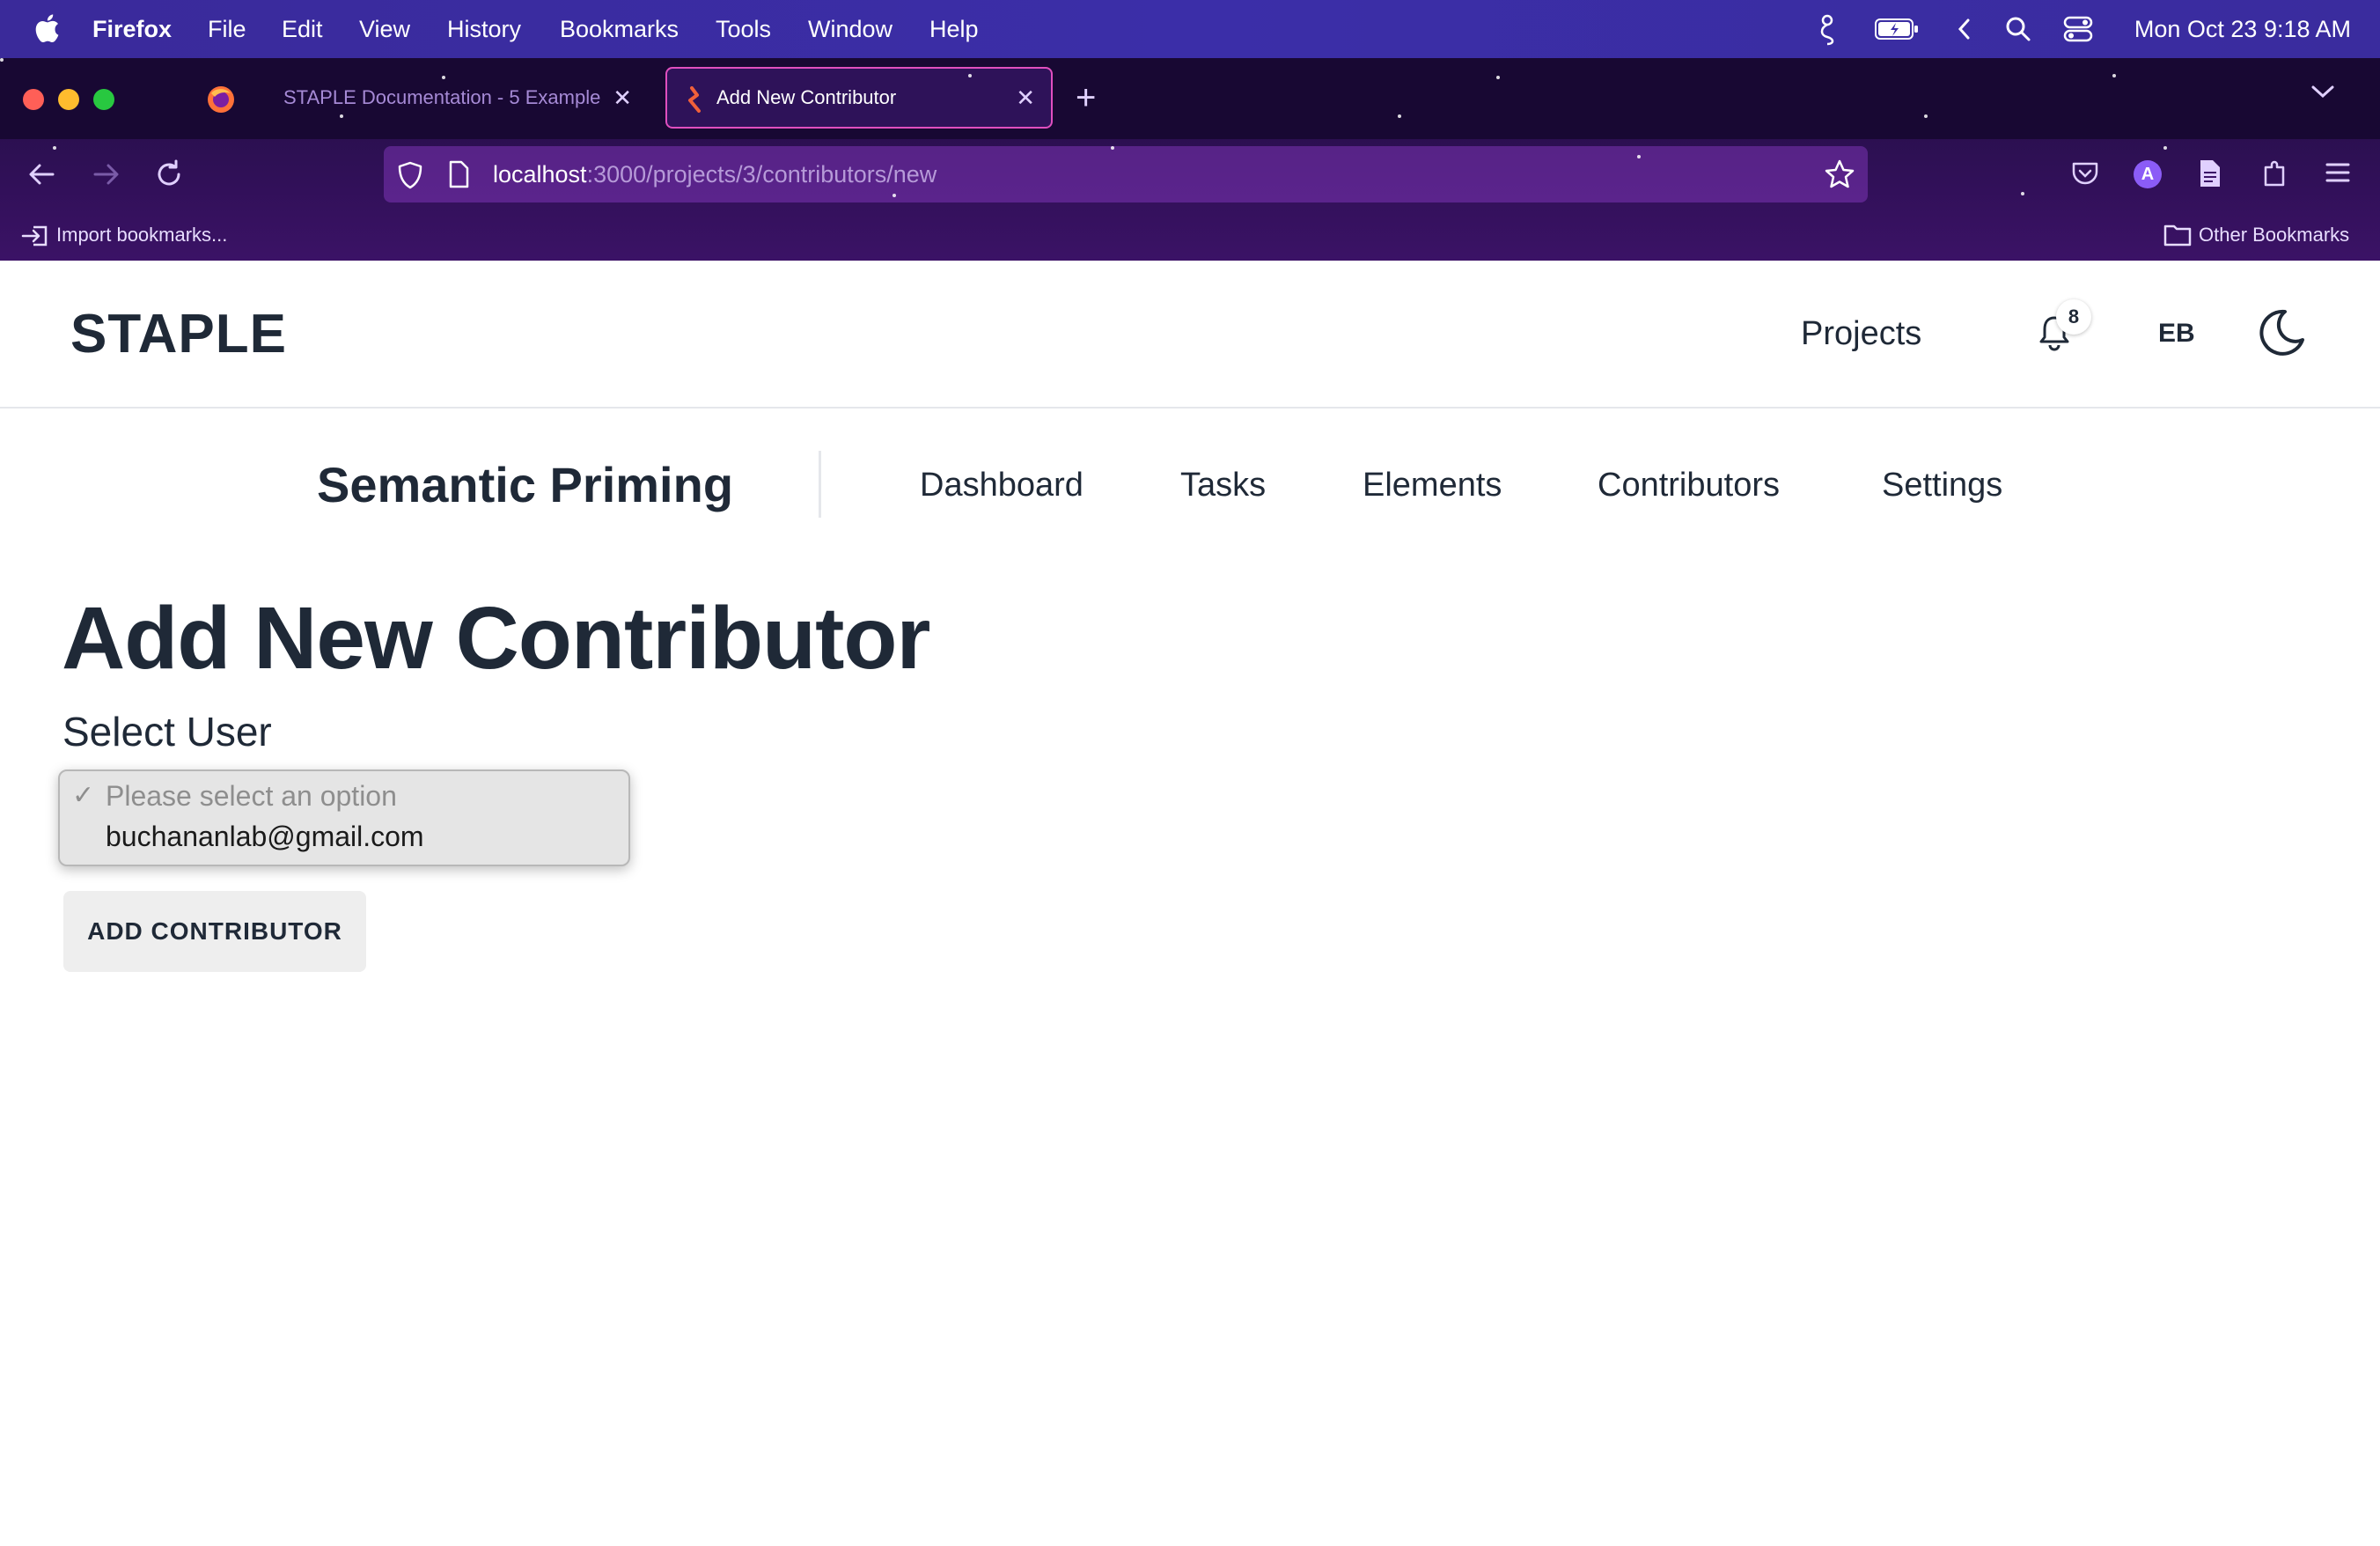 This screenshot has height=1546, width=2380. What do you see at coordinates (820, 484) in the screenshot?
I see `project-nav-divider` at bounding box center [820, 484].